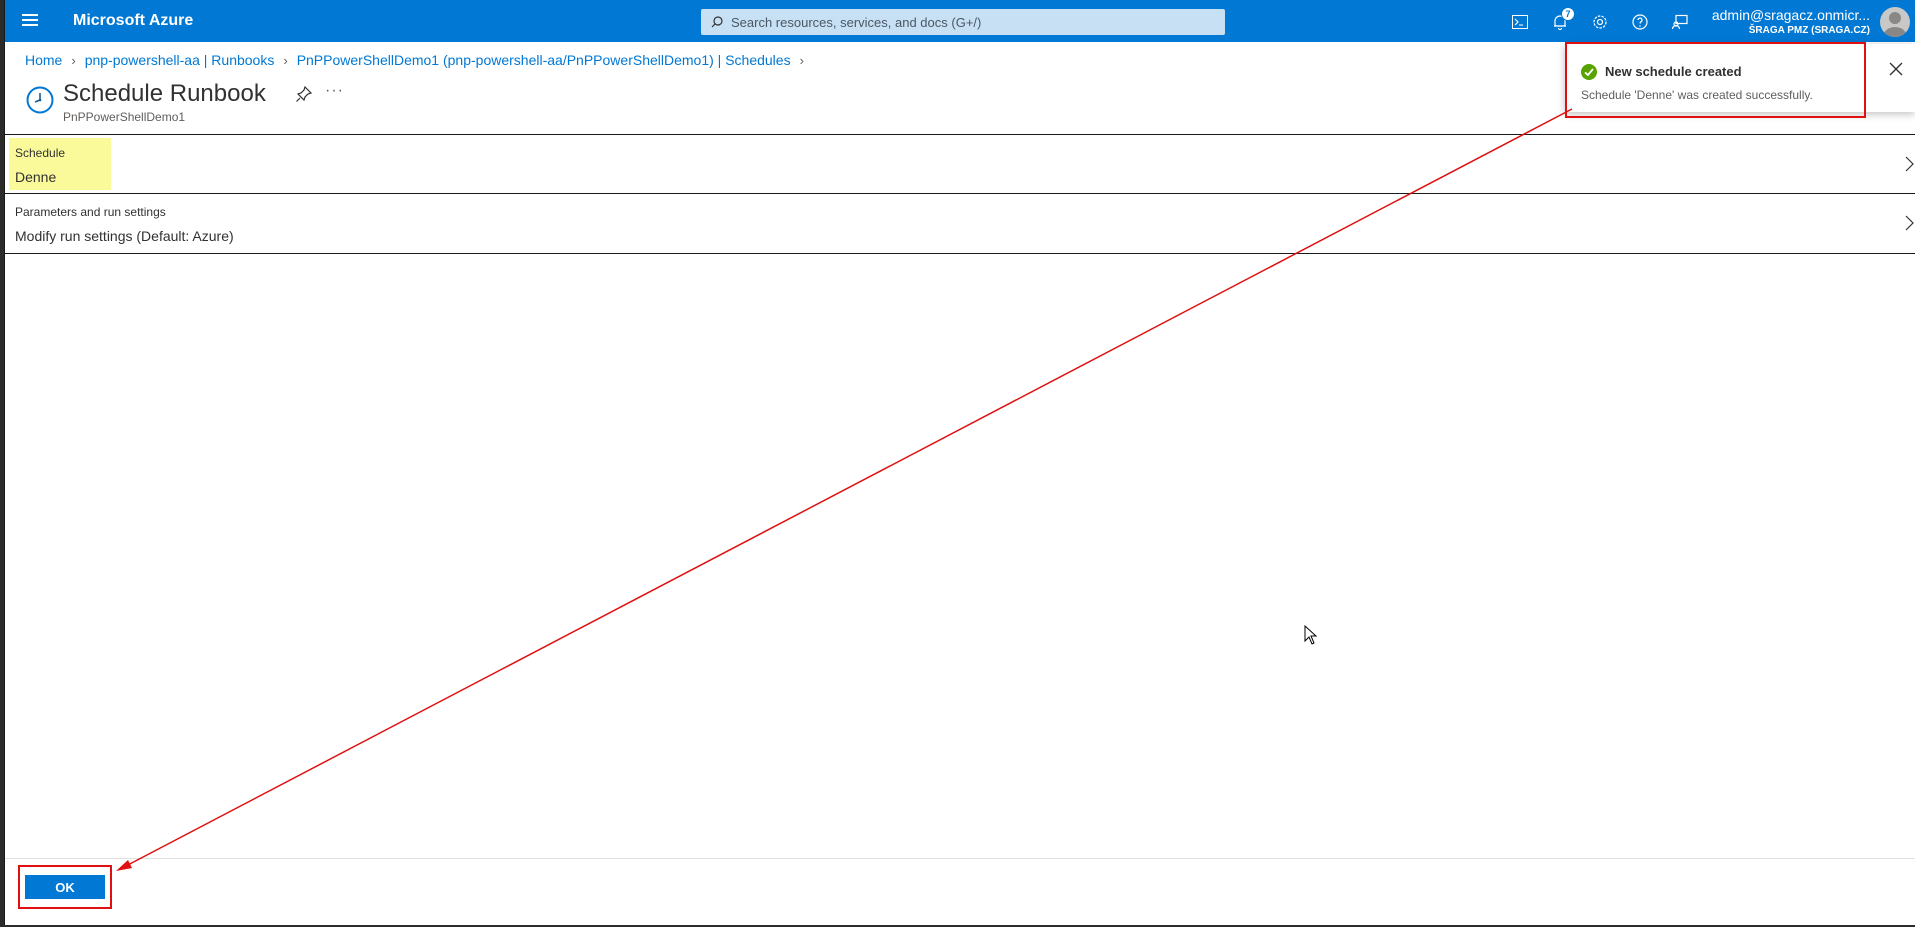 Image resolution: width=1915 pixels, height=927 pixels. What do you see at coordinates (124, 117) in the screenshot?
I see `page-subtitle: PnPPowerShellDemo1` at bounding box center [124, 117].